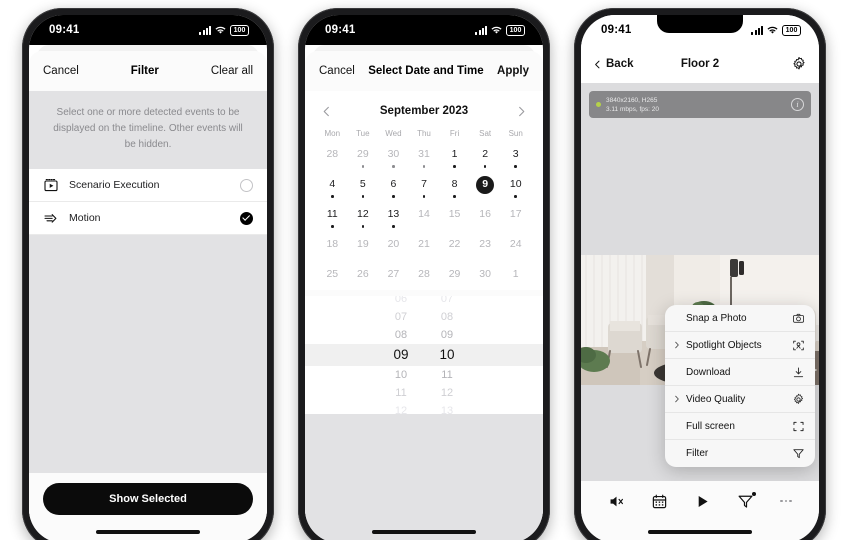 This screenshot has width=847, height=540. I want to click on hour-option: 07, so click(401, 317).